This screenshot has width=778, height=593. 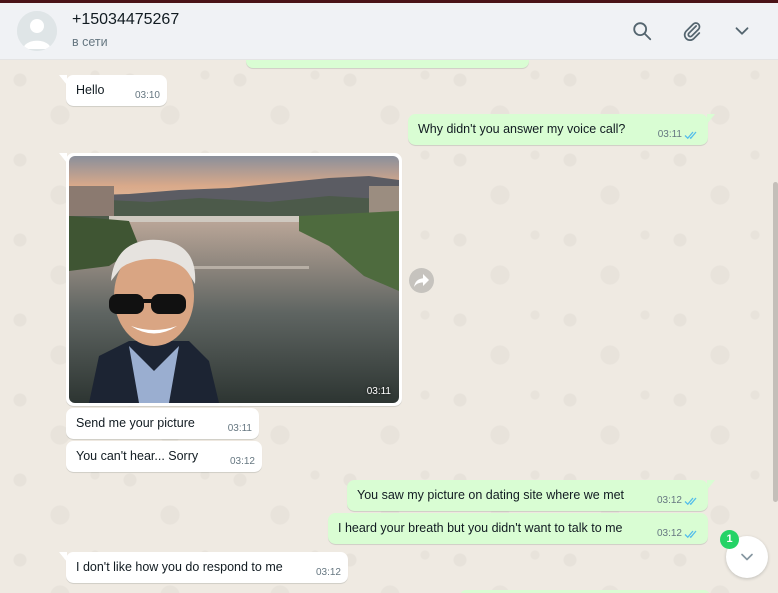 What do you see at coordinates (389, 31) in the screenshot?
I see `chat-header: +15034475267 в сети` at bounding box center [389, 31].